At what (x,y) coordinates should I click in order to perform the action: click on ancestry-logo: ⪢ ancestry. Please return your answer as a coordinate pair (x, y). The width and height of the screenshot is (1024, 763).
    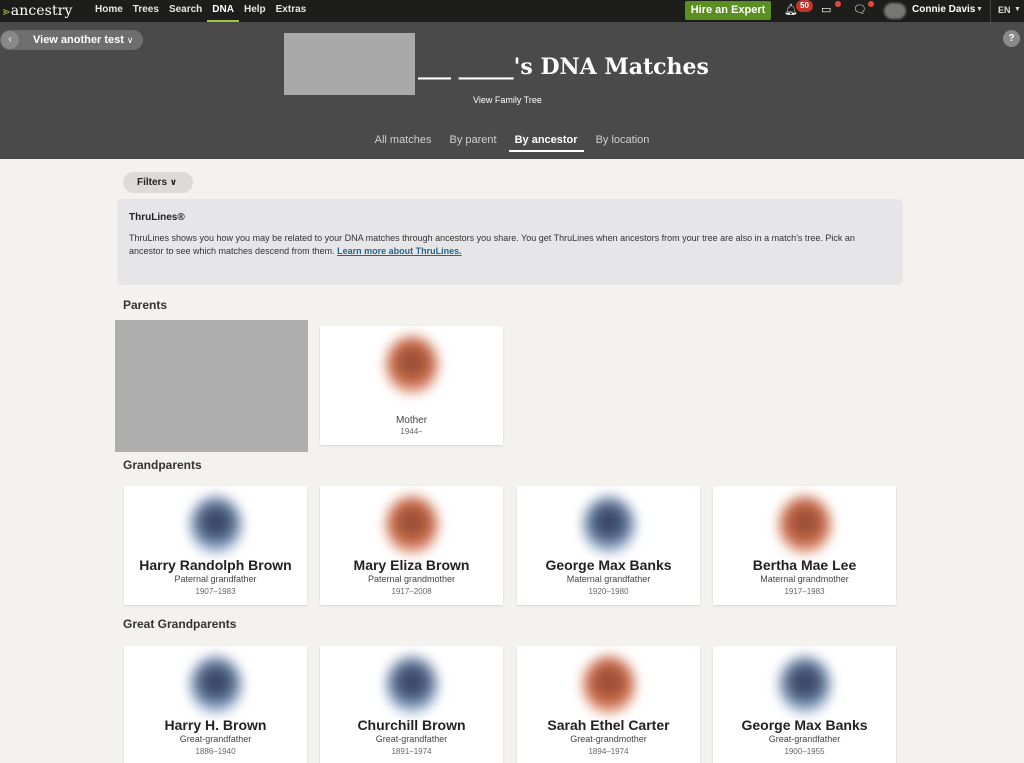
    Looking at the image, I should click on (45, 11).